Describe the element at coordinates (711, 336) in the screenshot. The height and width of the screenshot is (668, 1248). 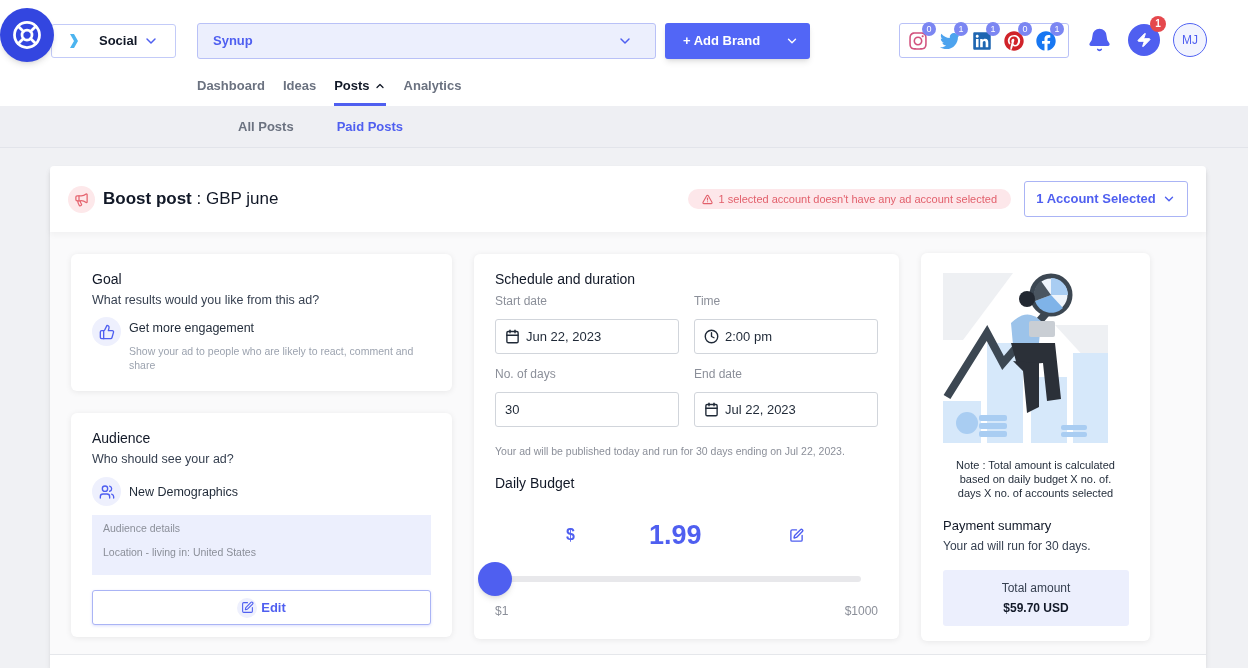
I see `clock-icon` at that location.